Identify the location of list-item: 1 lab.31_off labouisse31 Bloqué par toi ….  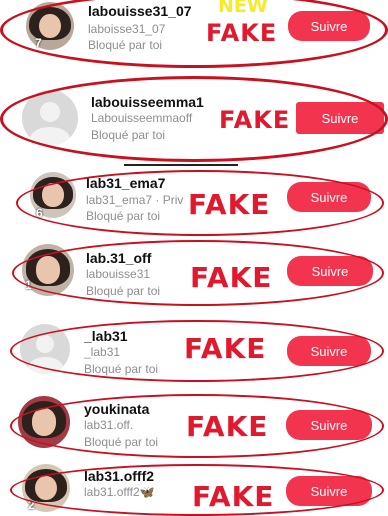
(194, 274).